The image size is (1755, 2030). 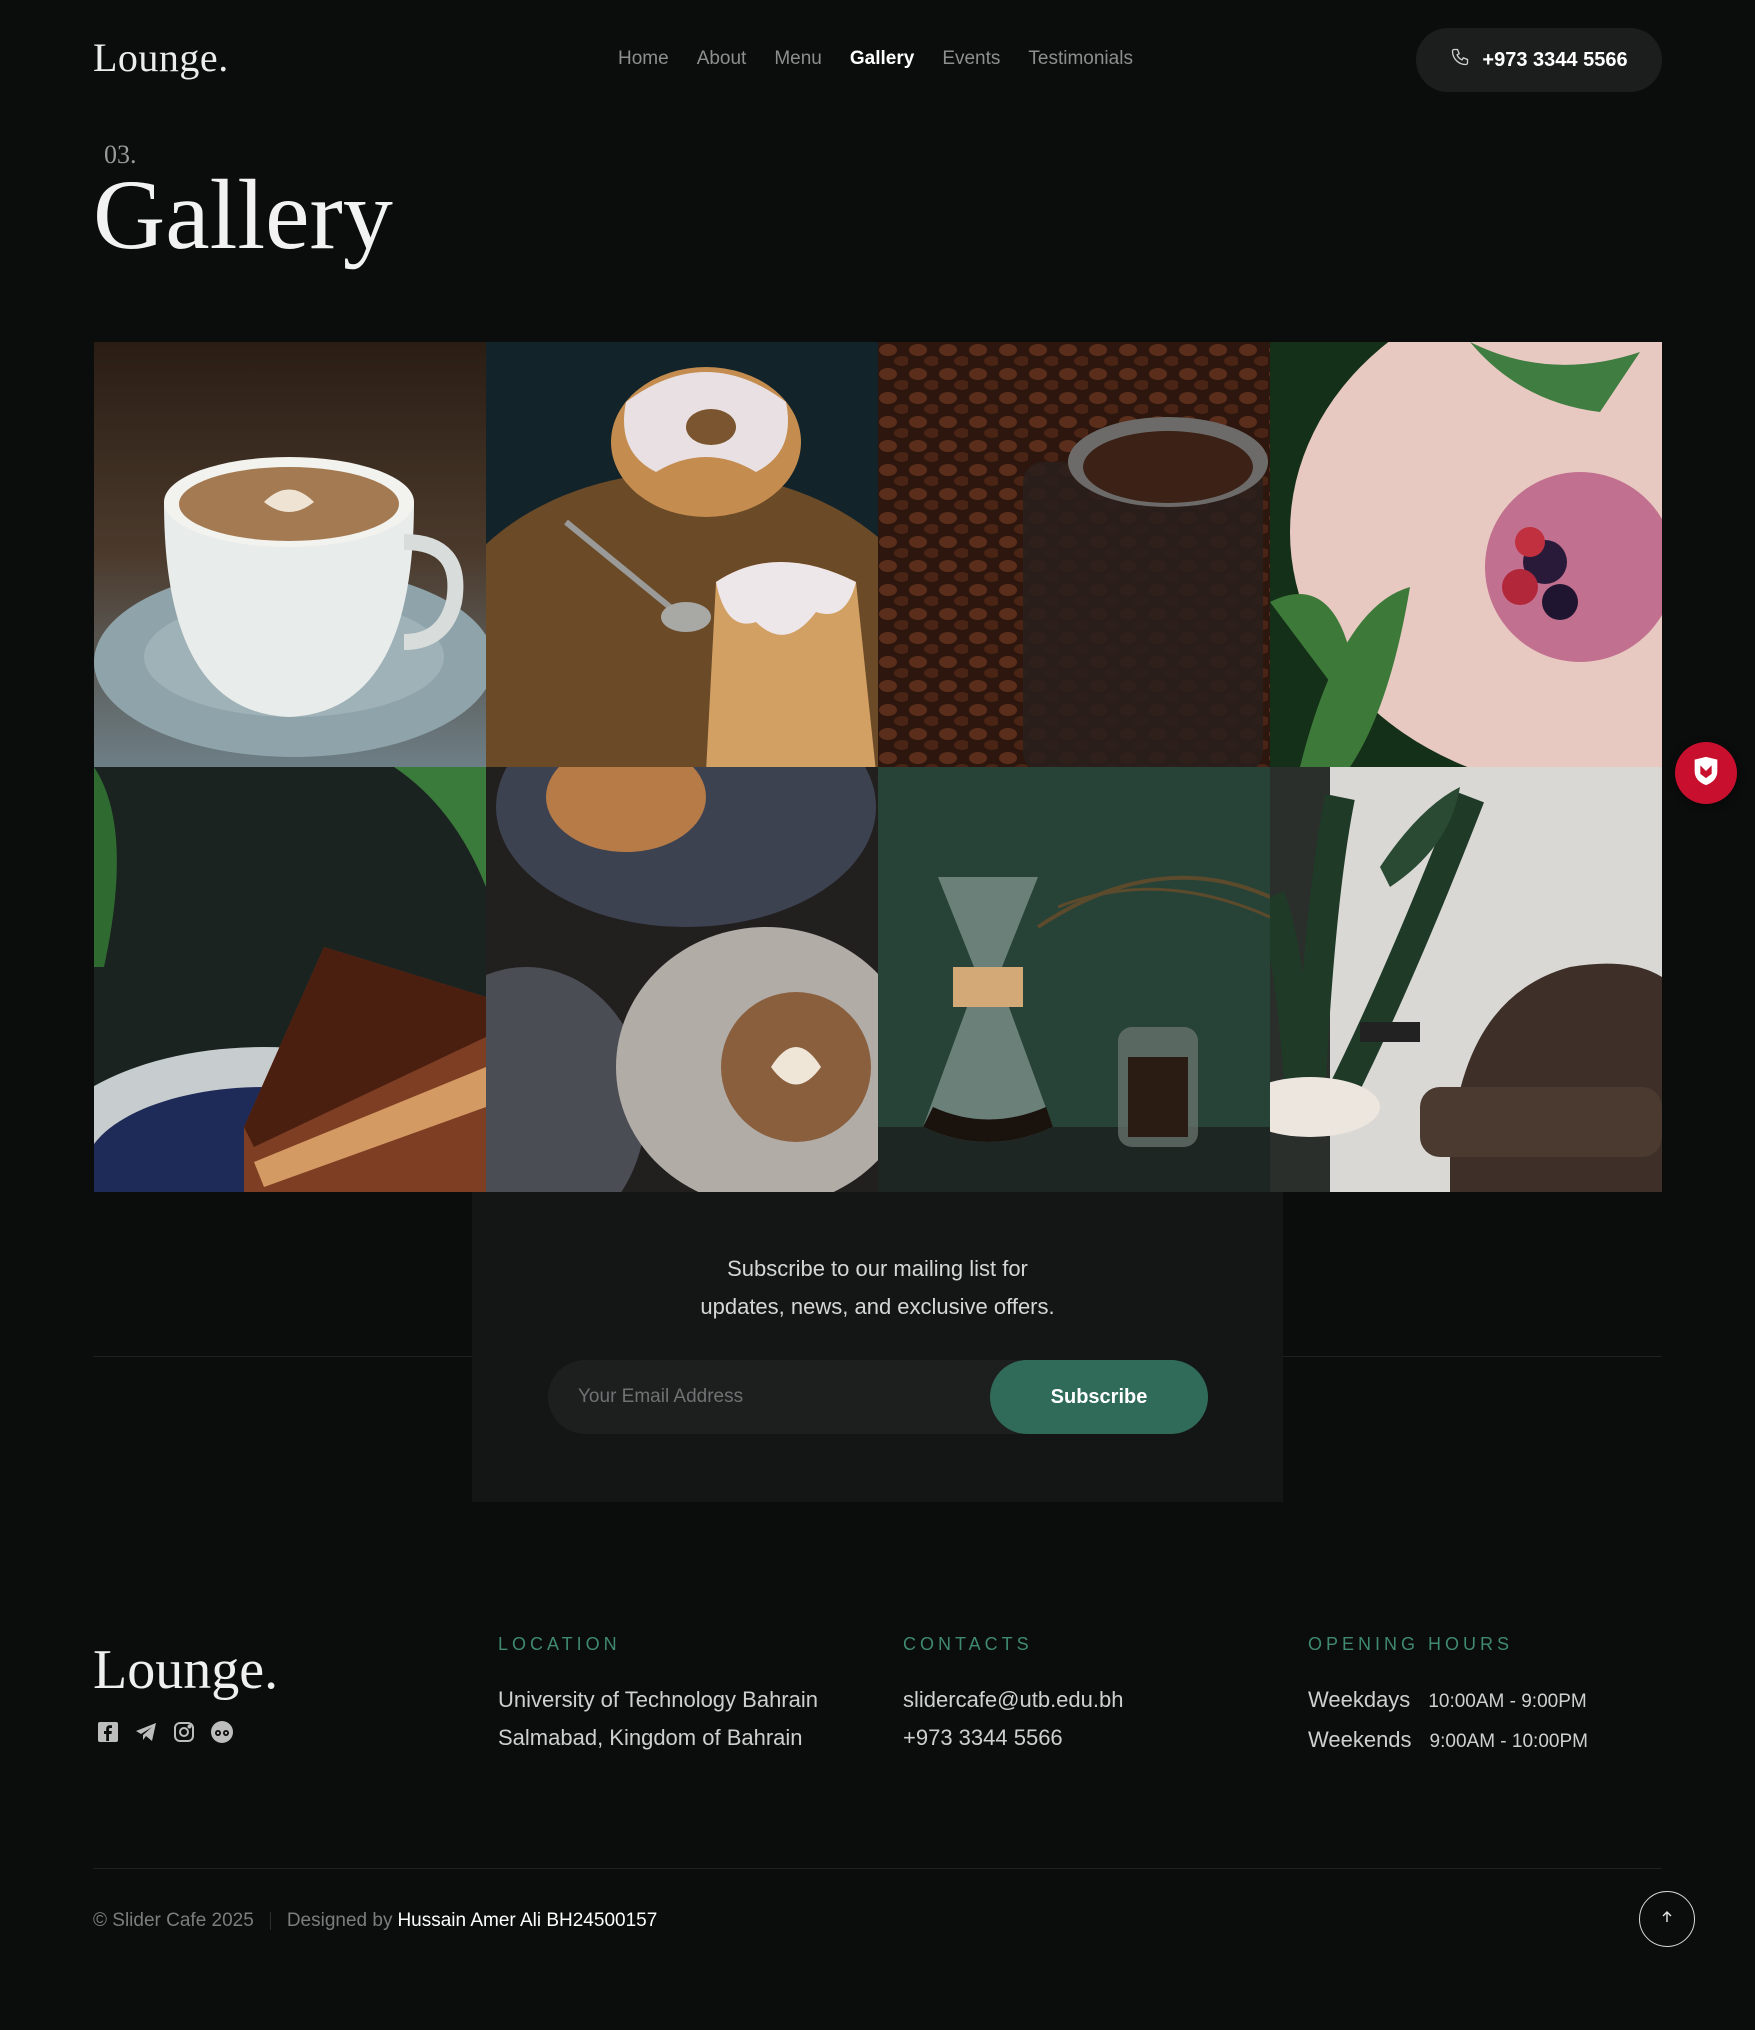 I want to click on designed-by-label: Designed by, so click(x=339, y=1920).